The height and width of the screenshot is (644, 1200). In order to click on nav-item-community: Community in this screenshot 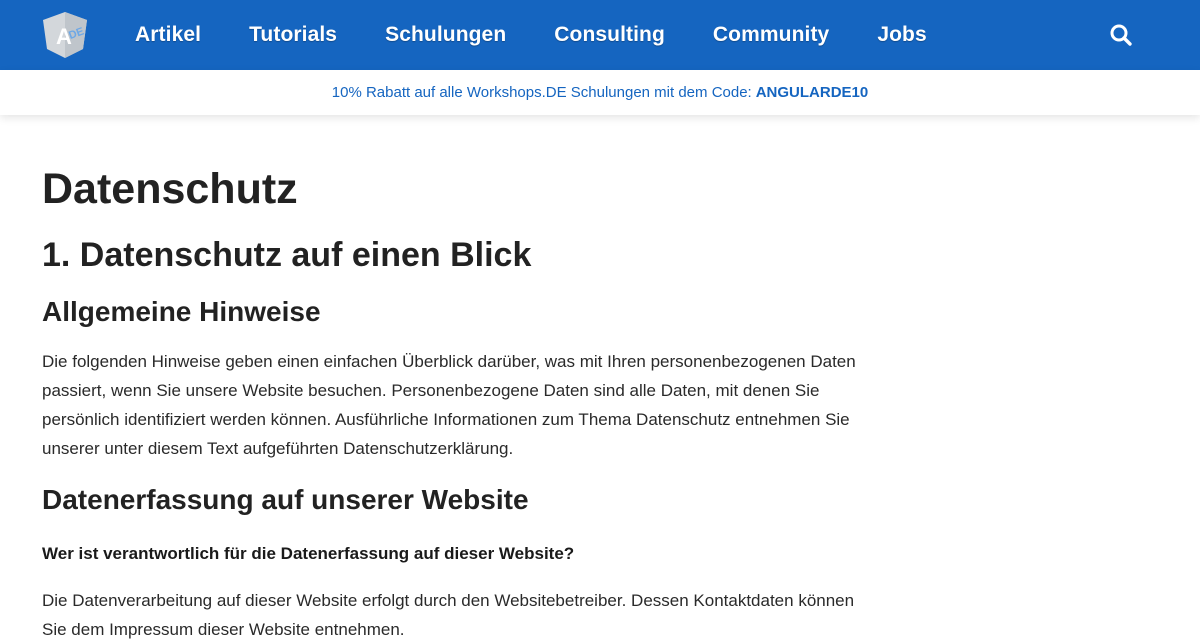, I will do `click(771, 35)`.